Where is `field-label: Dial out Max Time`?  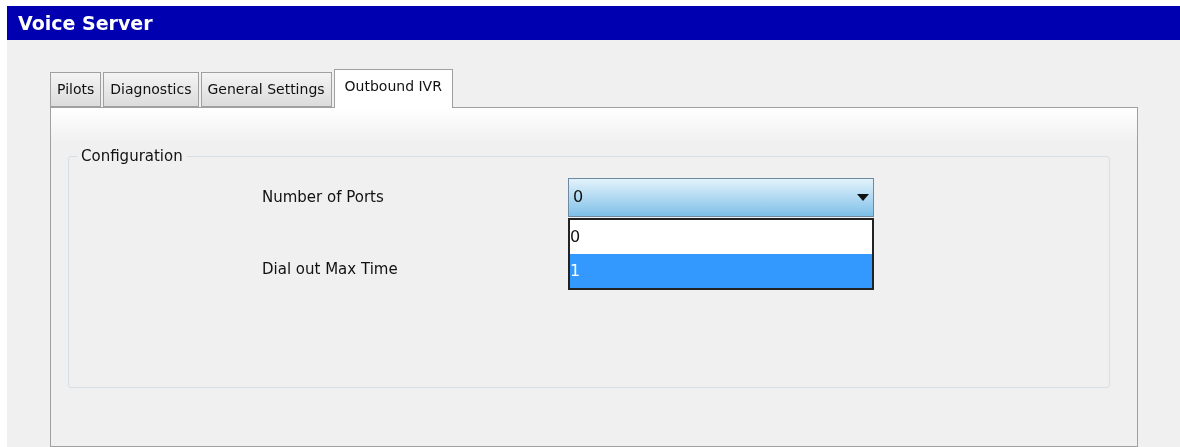 field-label: Dial out Max Time is located at coordinates (330, 269).